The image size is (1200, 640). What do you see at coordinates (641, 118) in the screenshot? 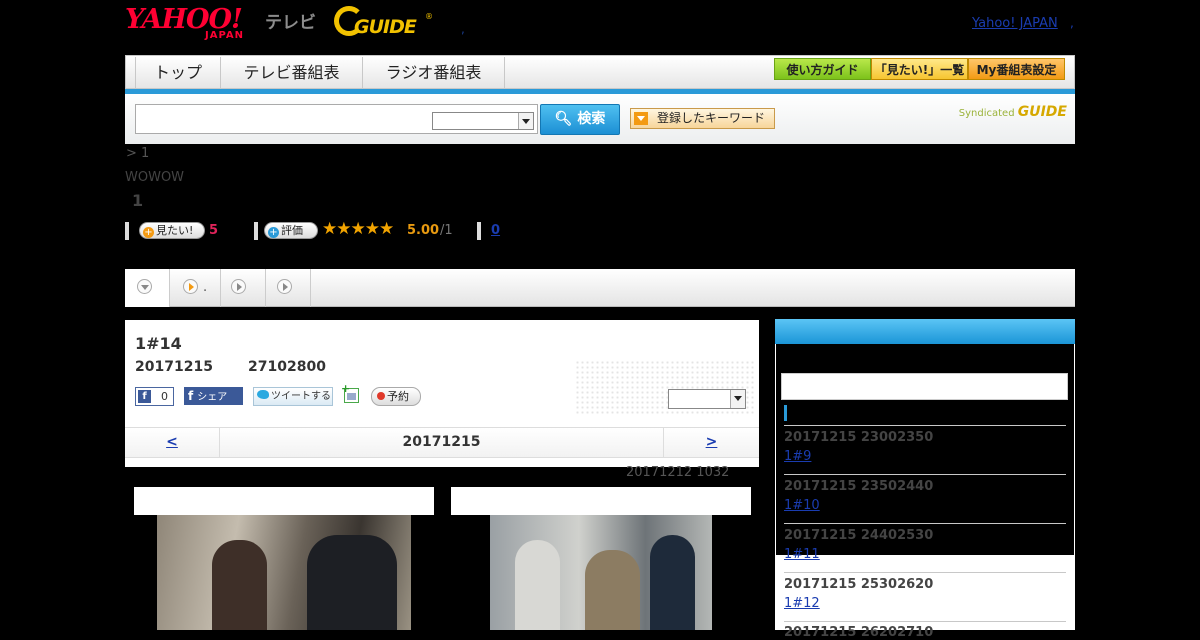
I see `dropdown-arrow-icon` at bounding box center [641, 118].